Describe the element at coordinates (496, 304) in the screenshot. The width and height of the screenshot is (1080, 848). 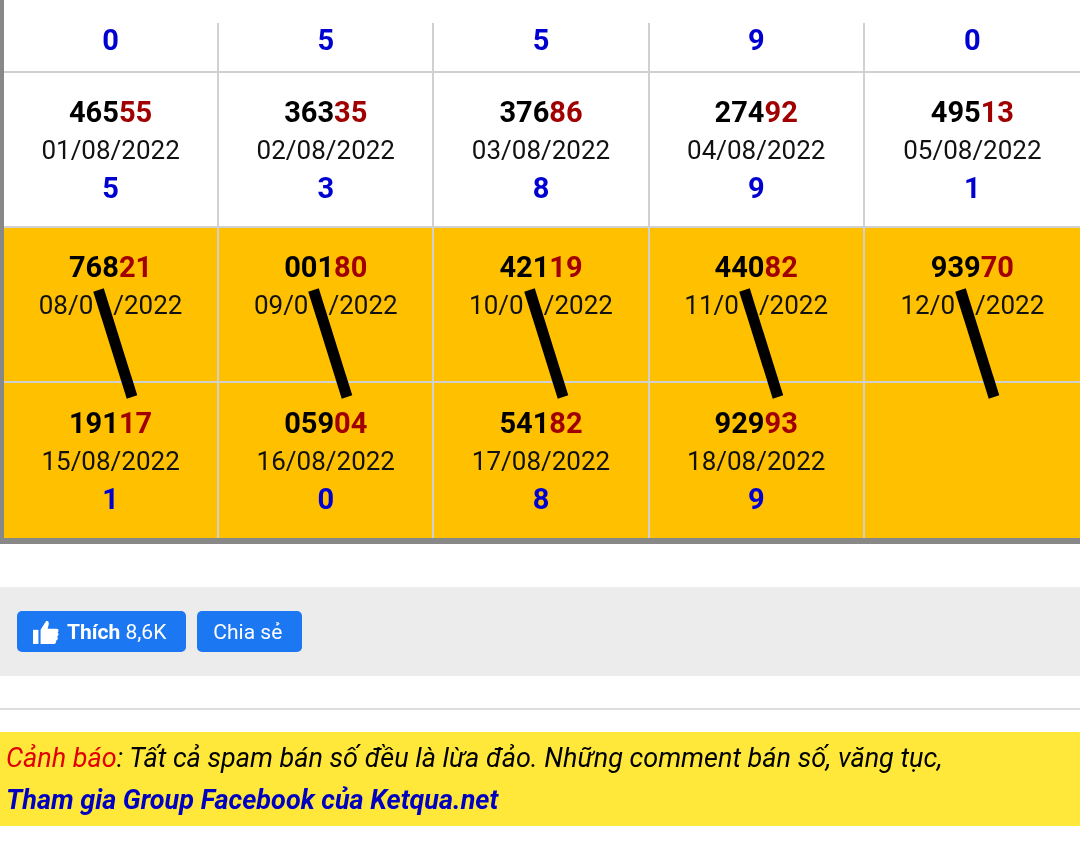
I see `result-date: 10/0` at that location.